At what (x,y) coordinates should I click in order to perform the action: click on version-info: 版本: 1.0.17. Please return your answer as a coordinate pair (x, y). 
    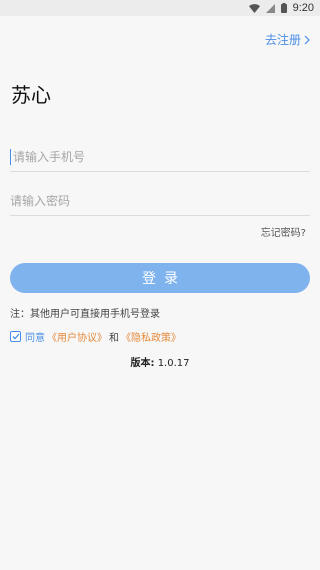
    Looking at the image, I should click on (160, 361).